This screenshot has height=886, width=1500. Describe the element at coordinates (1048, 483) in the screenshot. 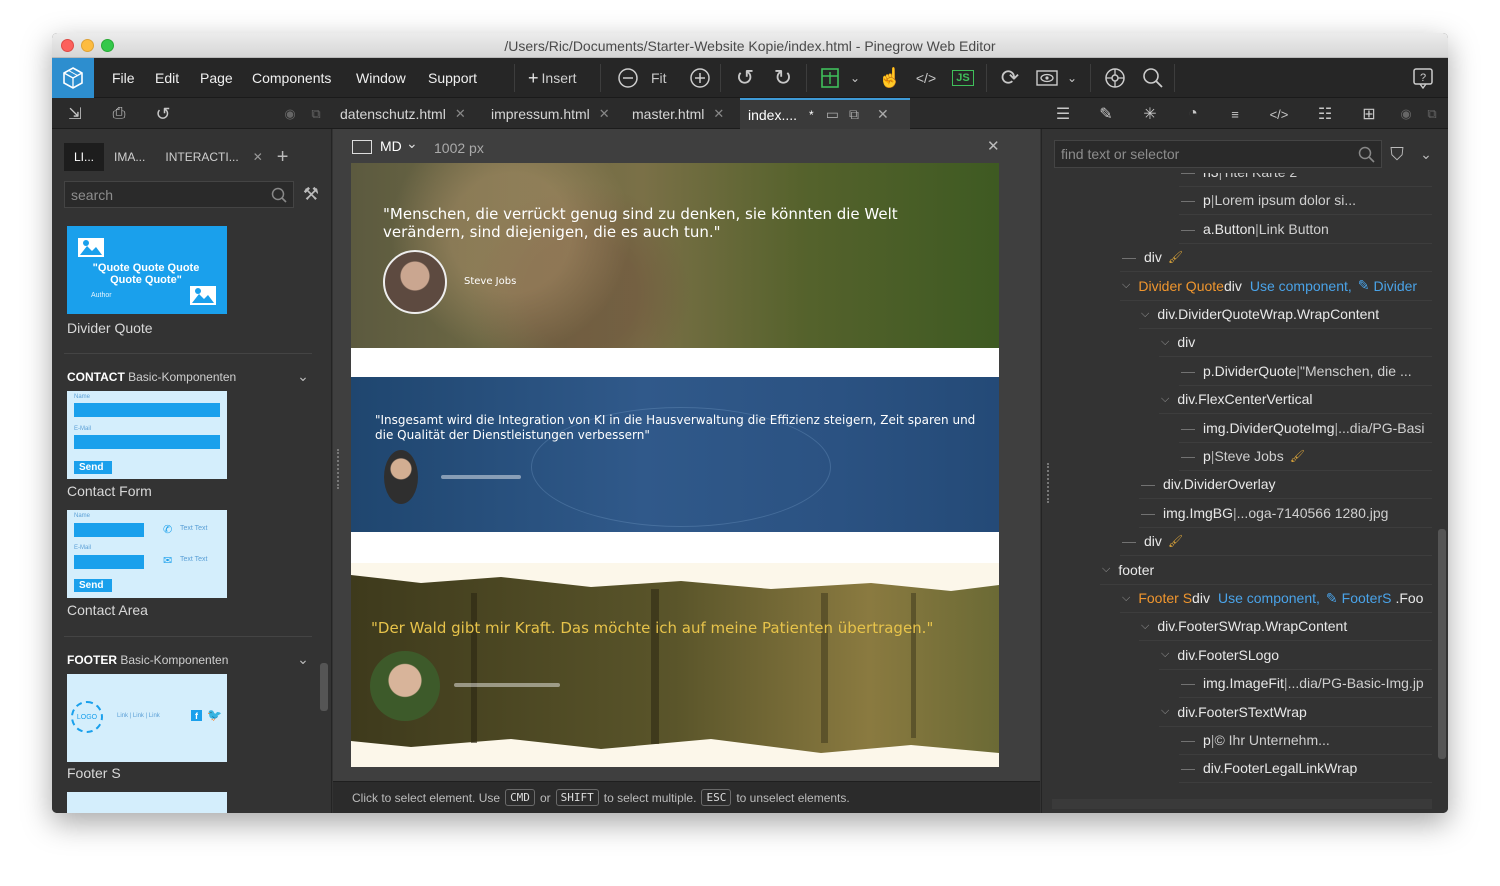

I see `resize-handle-right` at that location.